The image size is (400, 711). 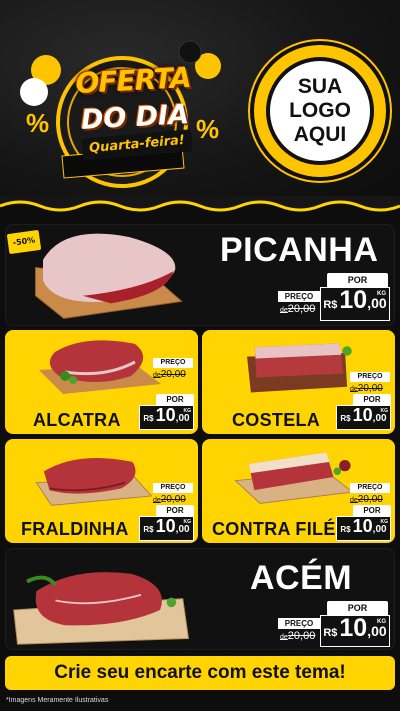 What do you see at coordinates (276, 420) in the screenshot?
I see `product-name: COSTELA` at bounding box center [276, 420].